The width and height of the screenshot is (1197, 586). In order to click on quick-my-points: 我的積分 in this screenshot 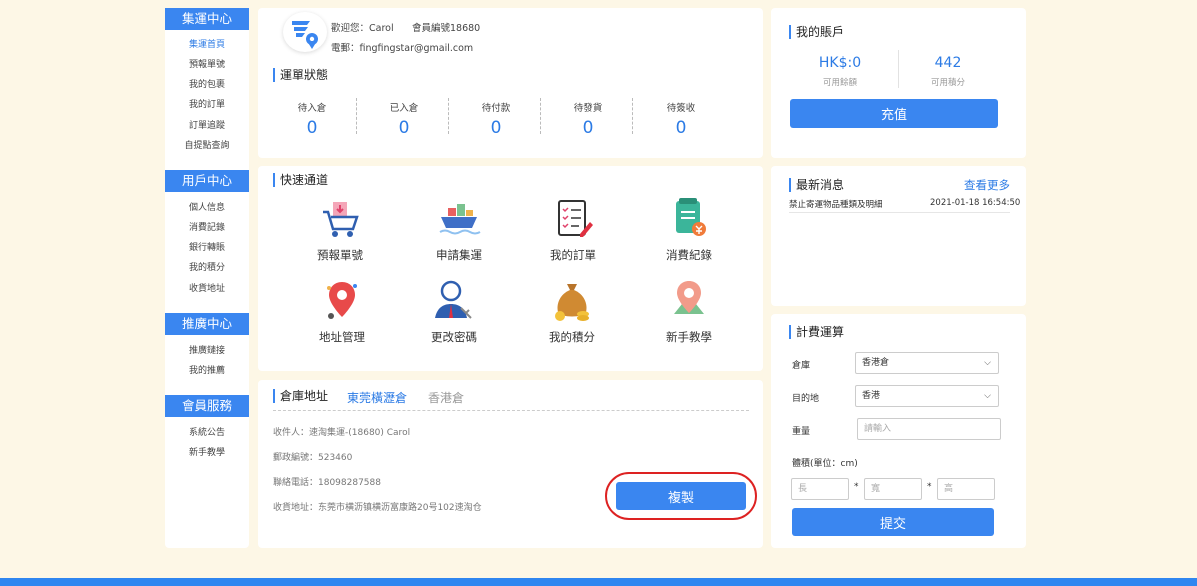, I will do `click(572, 311)`.